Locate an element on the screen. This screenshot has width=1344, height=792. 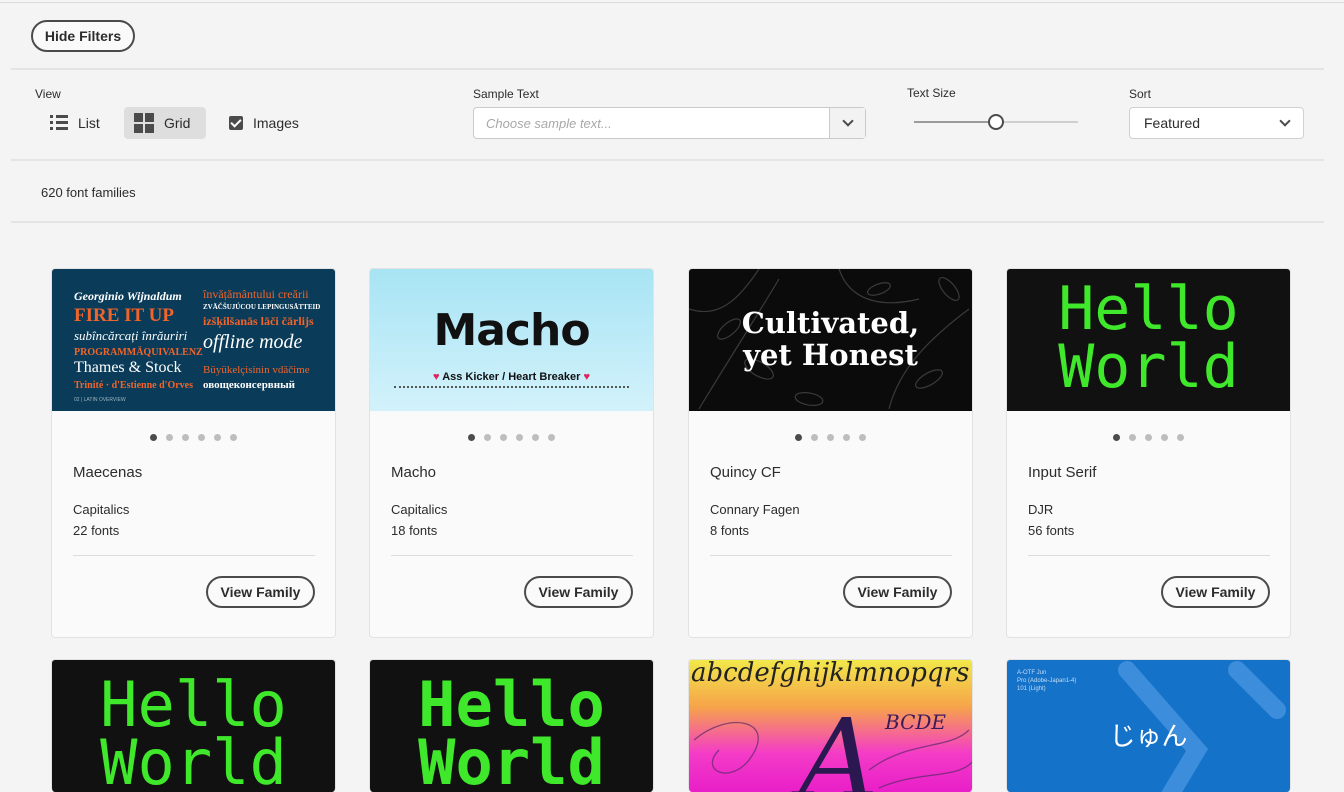
list-icon is located at coordinates (59, 123).